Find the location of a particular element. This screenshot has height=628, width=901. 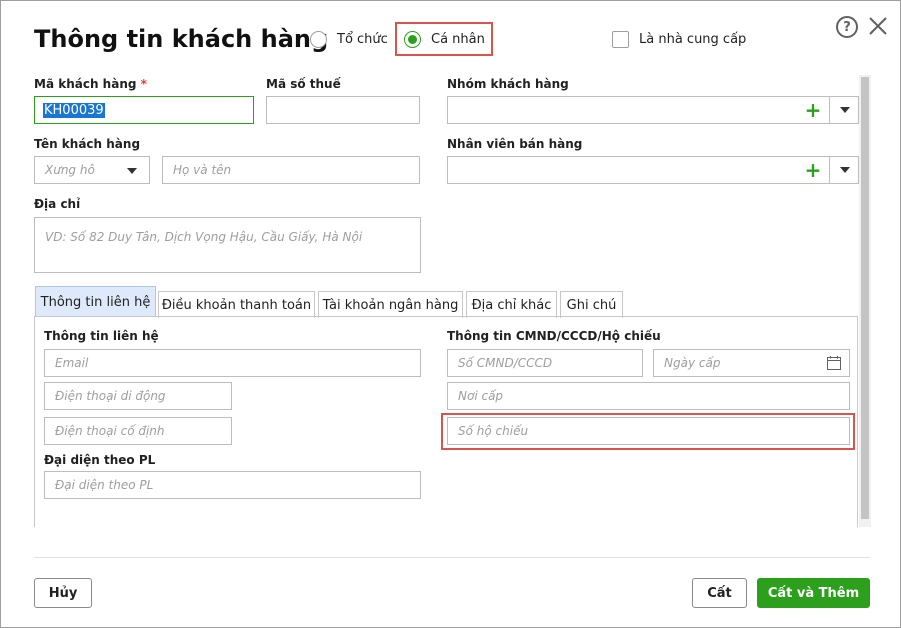

customer-group-dropdown-button is located at coordinates (844, 110).